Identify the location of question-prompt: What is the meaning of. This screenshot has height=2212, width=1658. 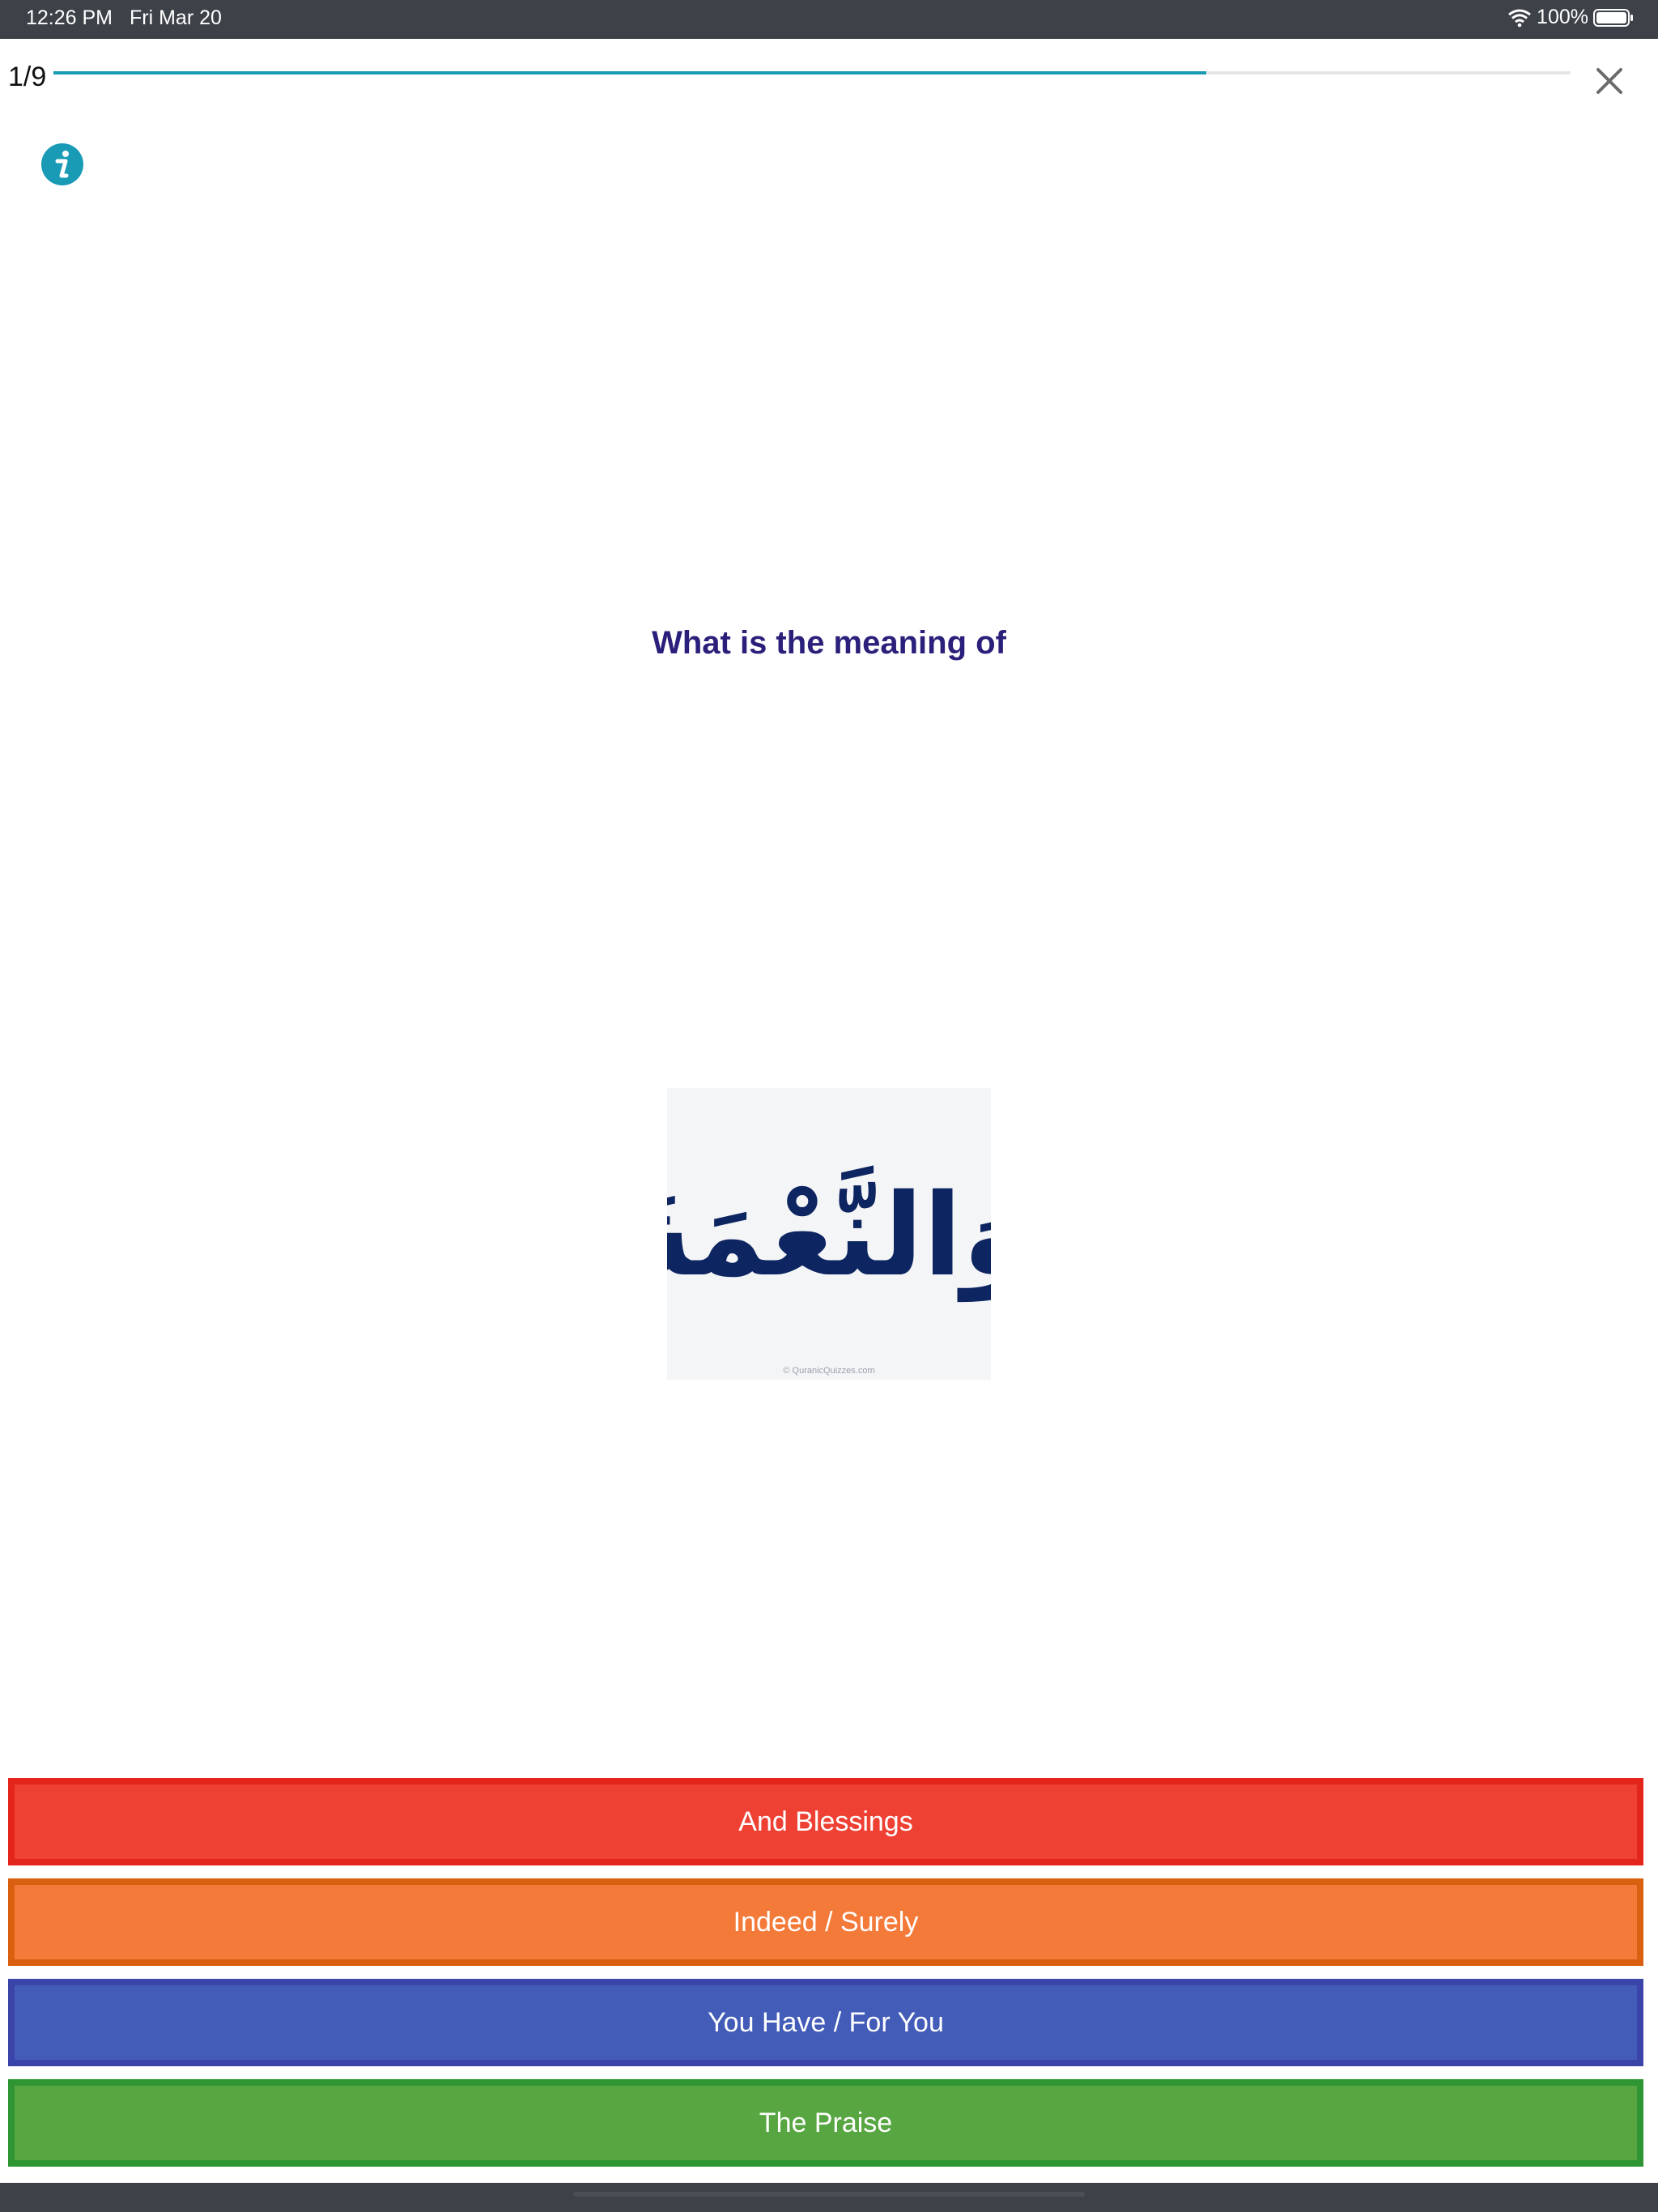
(829, 643).